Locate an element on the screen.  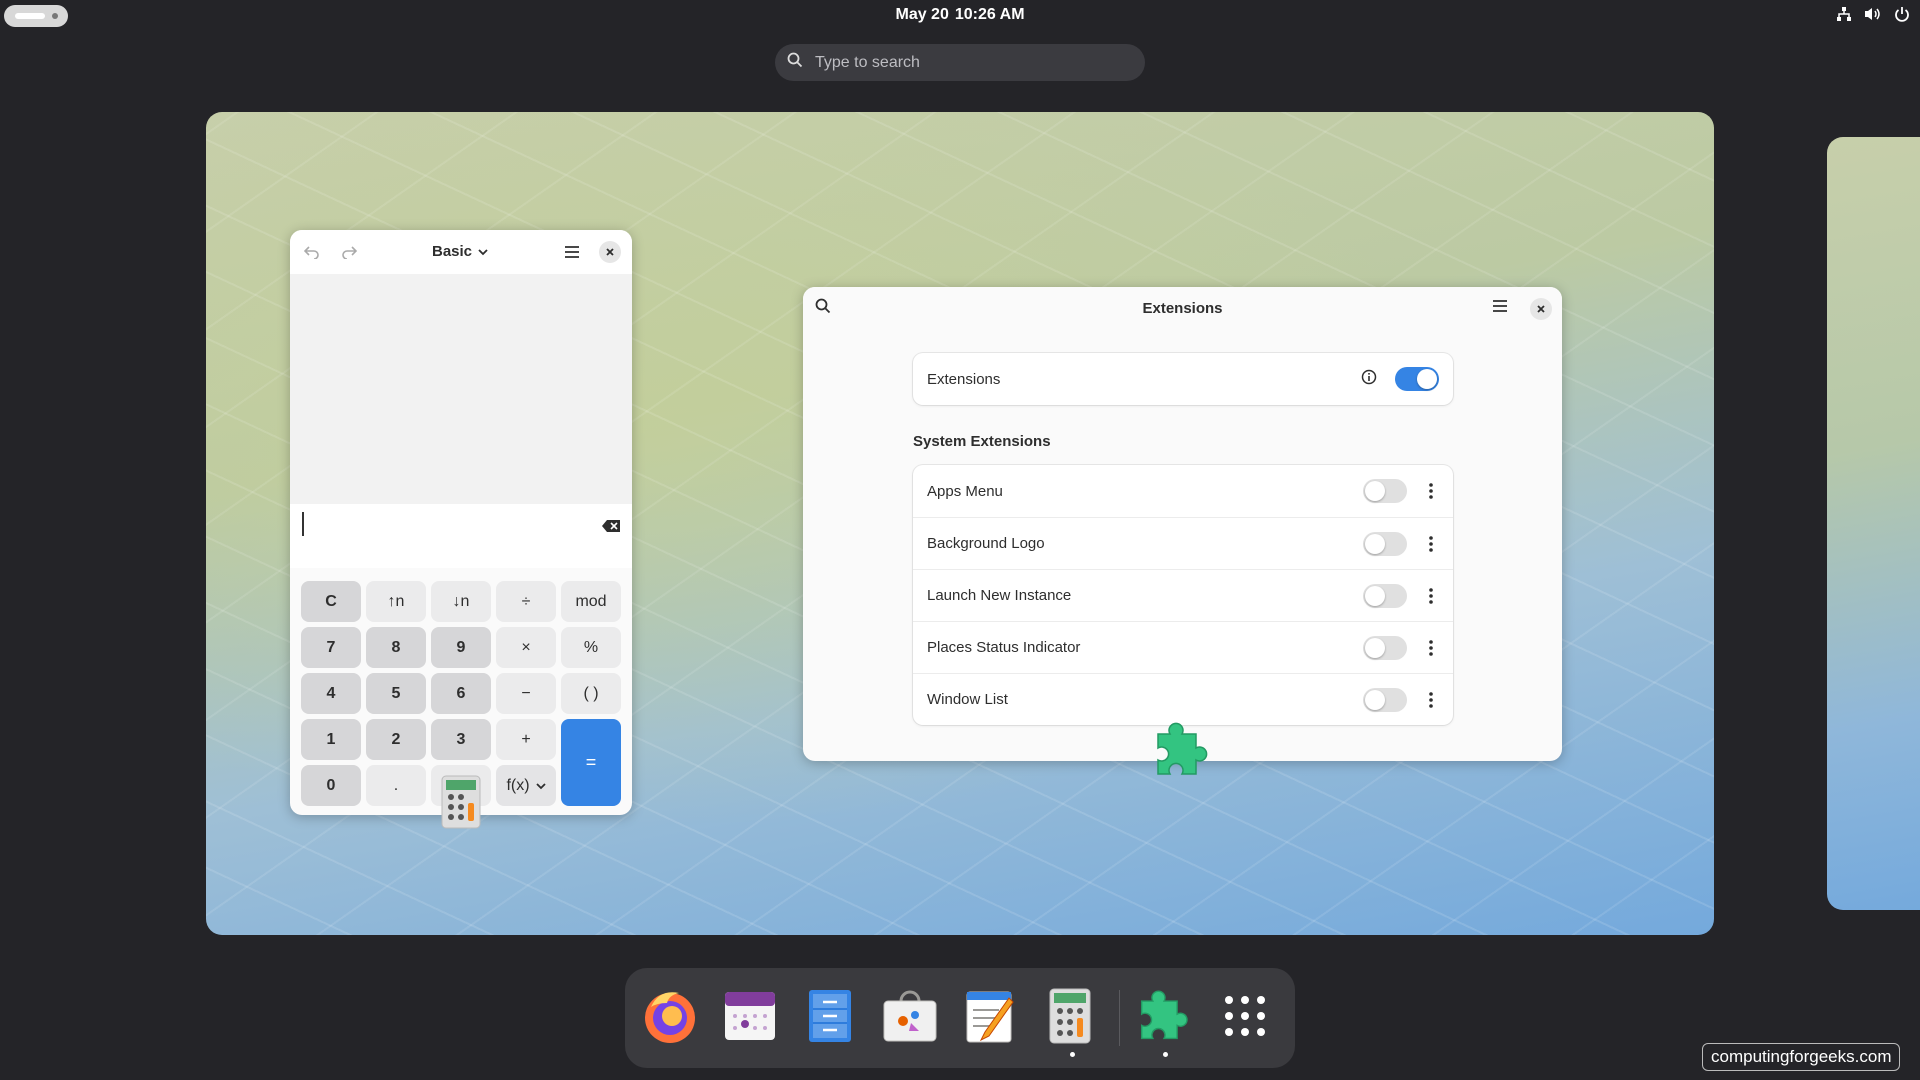
calc-key: ( ) is located at coordinates (591, 693).